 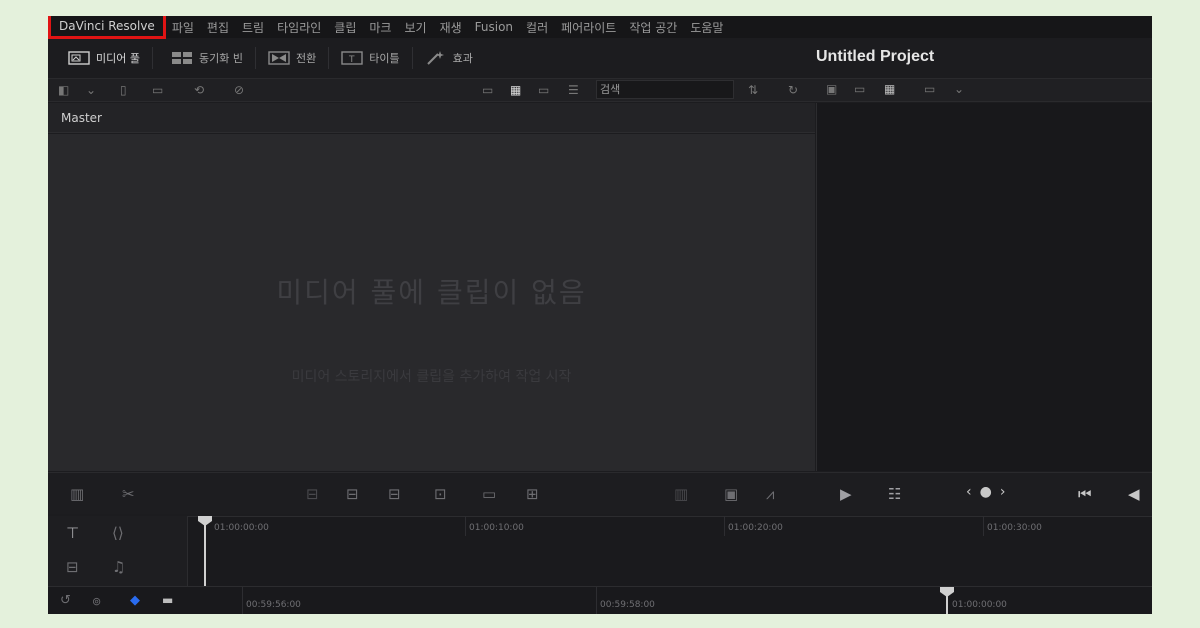 I want to click on timecode-0: 01:00:00:00, so click(x=241, y=528).